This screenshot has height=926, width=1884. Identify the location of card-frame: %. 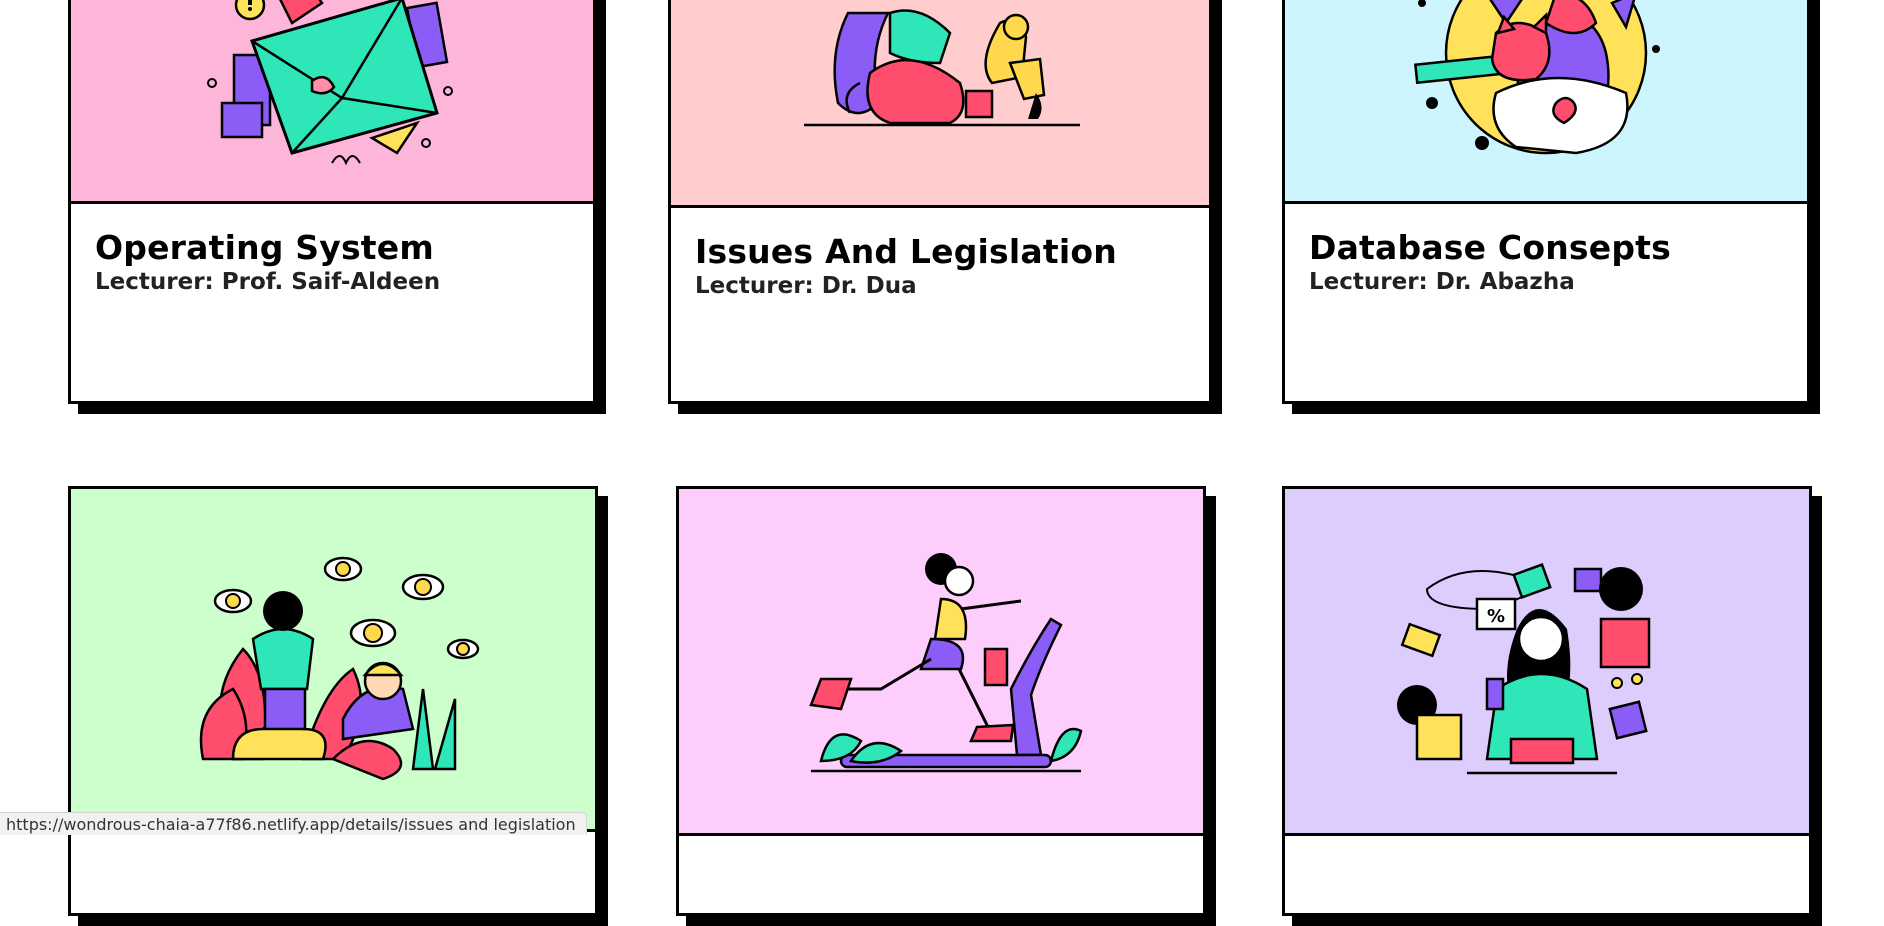
(1547, 701).